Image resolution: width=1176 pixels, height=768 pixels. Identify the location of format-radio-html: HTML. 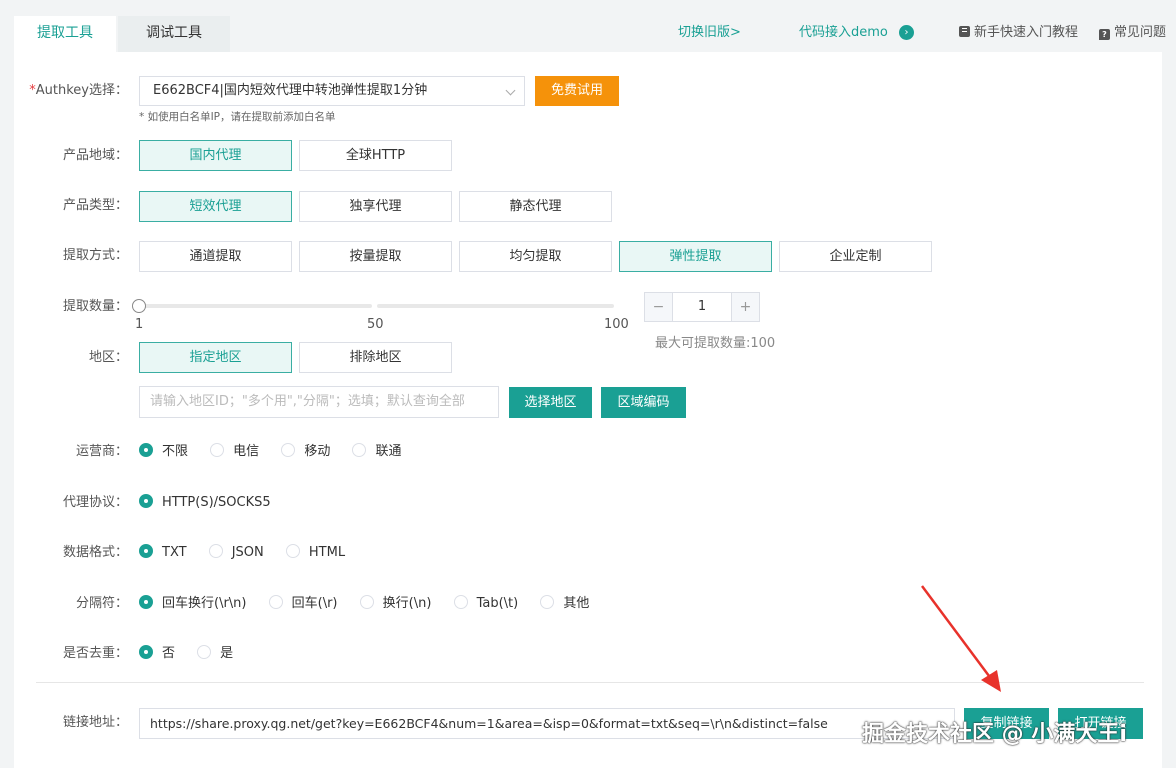
(315, 553).